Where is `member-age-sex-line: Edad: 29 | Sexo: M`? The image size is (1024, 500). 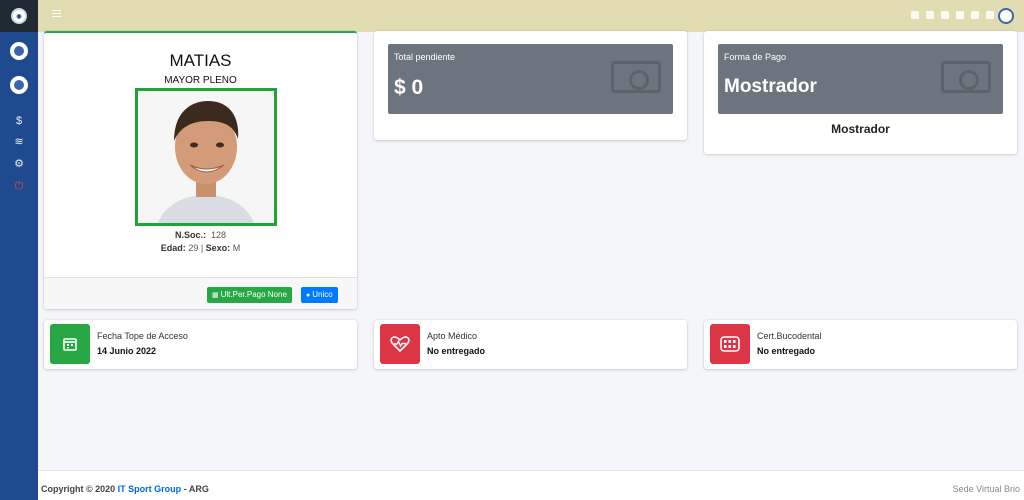 member-age-sex-line: Edad: 29 | Sexo: M is located at coordinates (200, 248).